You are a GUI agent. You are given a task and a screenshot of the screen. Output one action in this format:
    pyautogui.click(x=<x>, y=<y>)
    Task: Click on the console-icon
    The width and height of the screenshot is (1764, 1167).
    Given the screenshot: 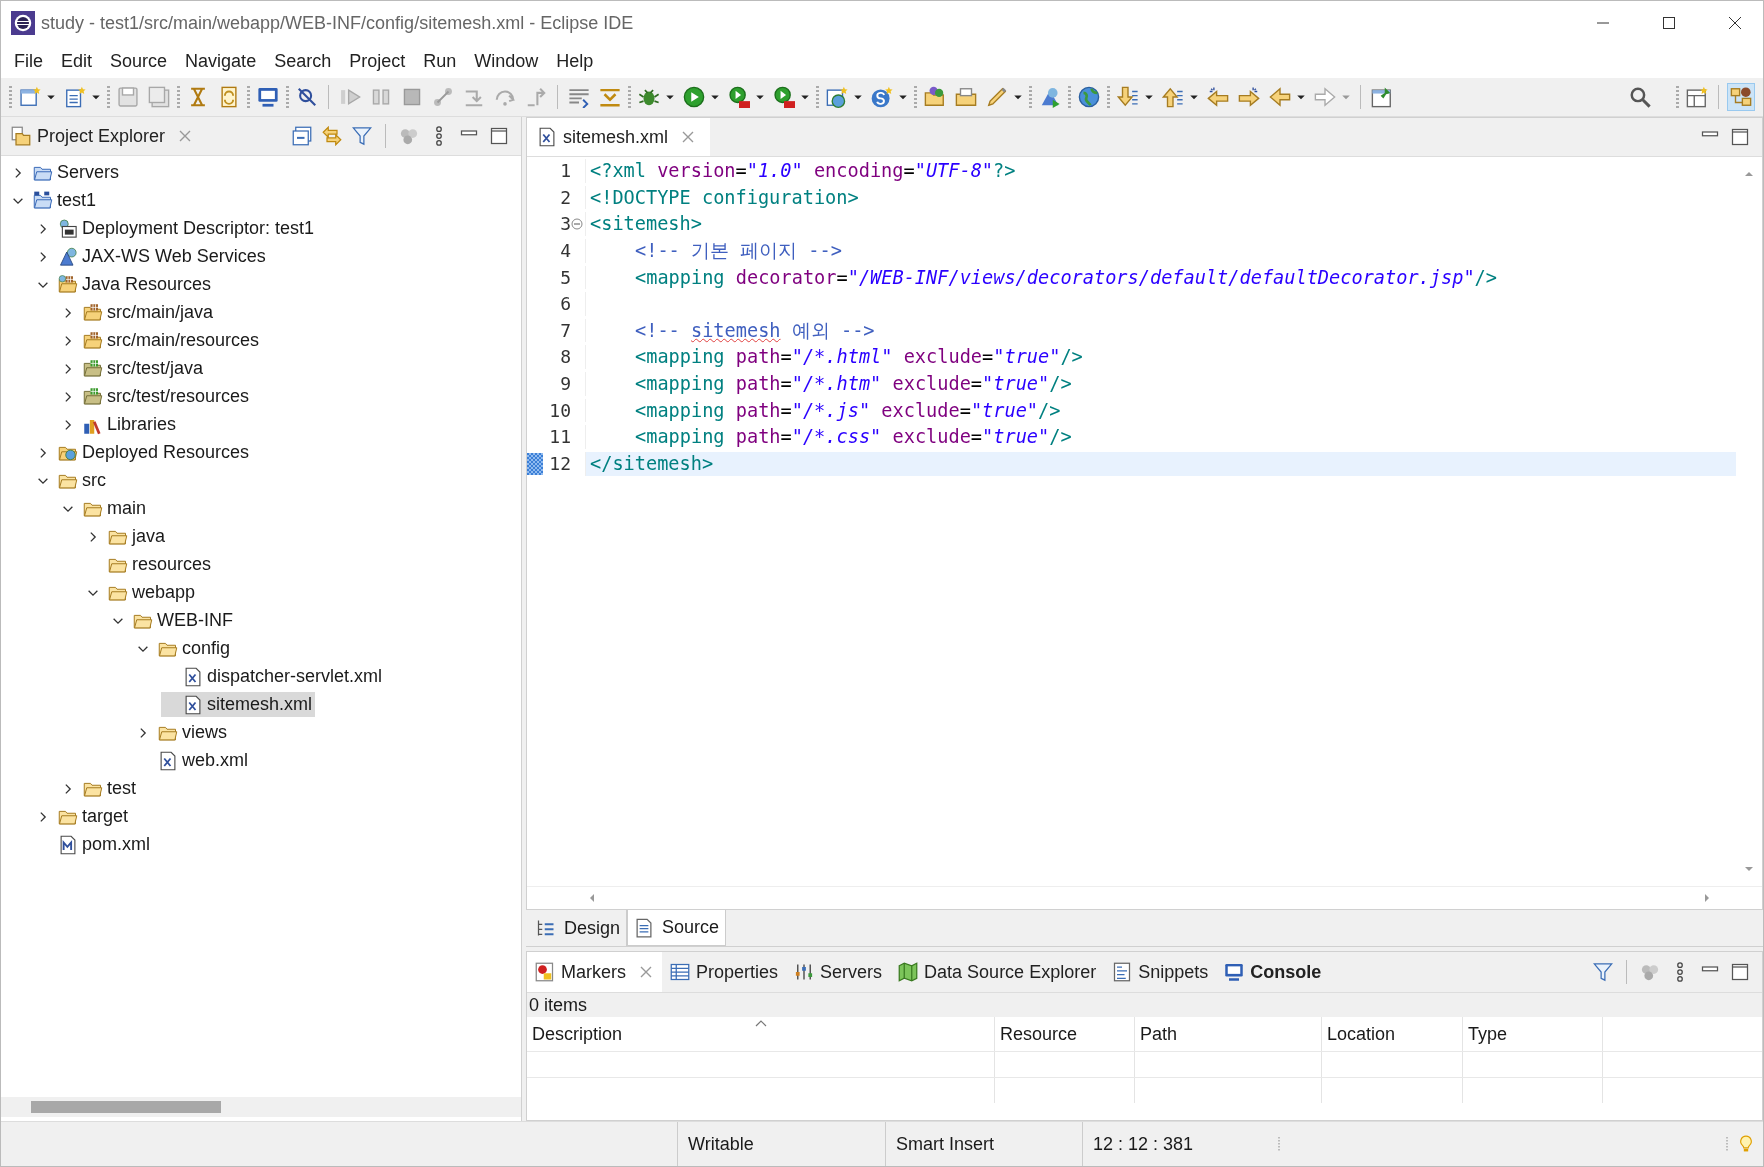 What is the action you would take?
    pyautogui.click(x=1234, y=972)
    